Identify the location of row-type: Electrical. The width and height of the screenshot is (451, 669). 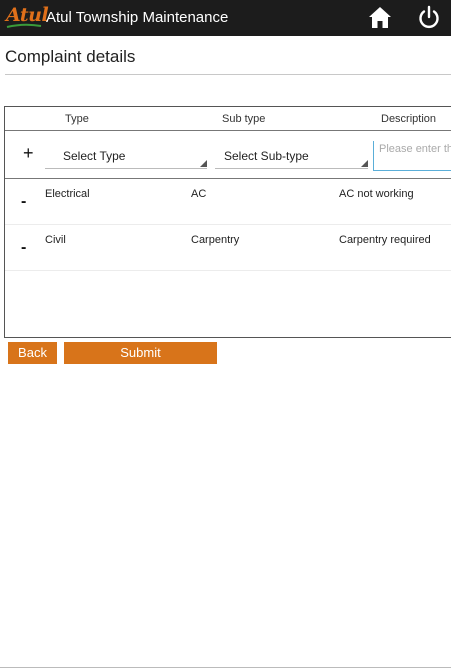
(67, 194).